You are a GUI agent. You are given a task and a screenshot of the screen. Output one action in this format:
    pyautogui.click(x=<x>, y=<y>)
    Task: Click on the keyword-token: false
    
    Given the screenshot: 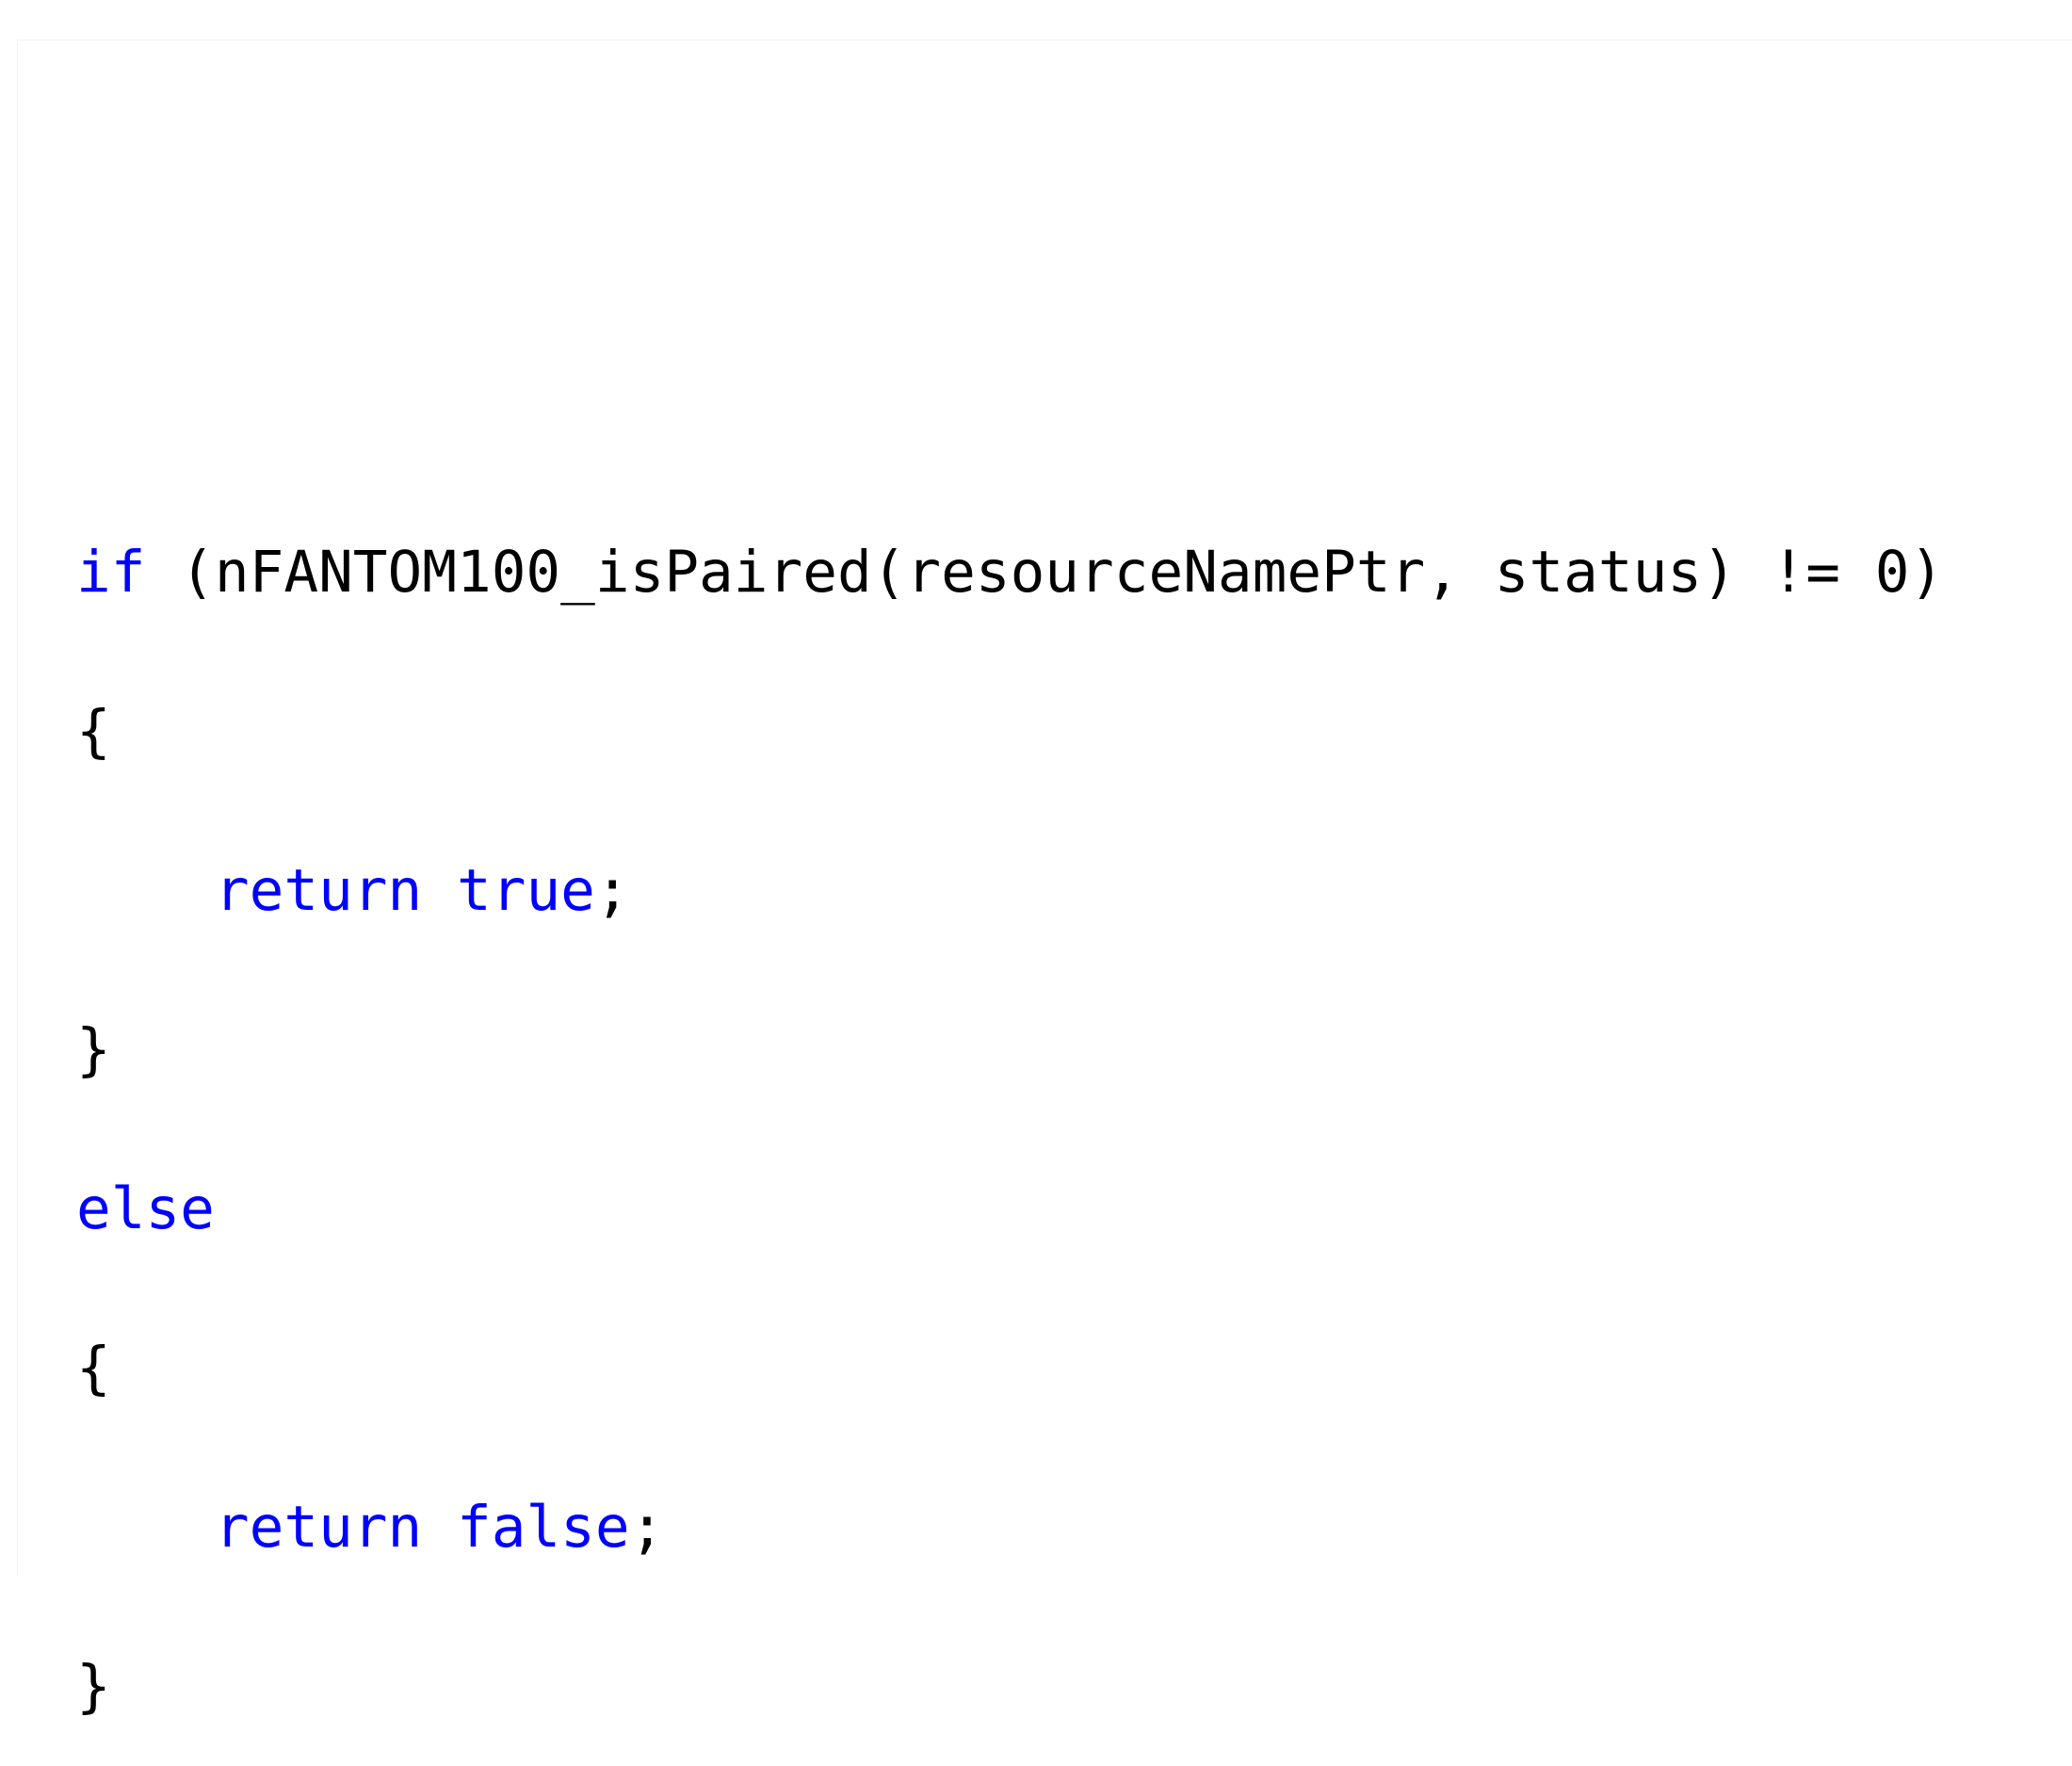 What is the action you would take?
    pyautogui.click(x=543, y=1527)
    